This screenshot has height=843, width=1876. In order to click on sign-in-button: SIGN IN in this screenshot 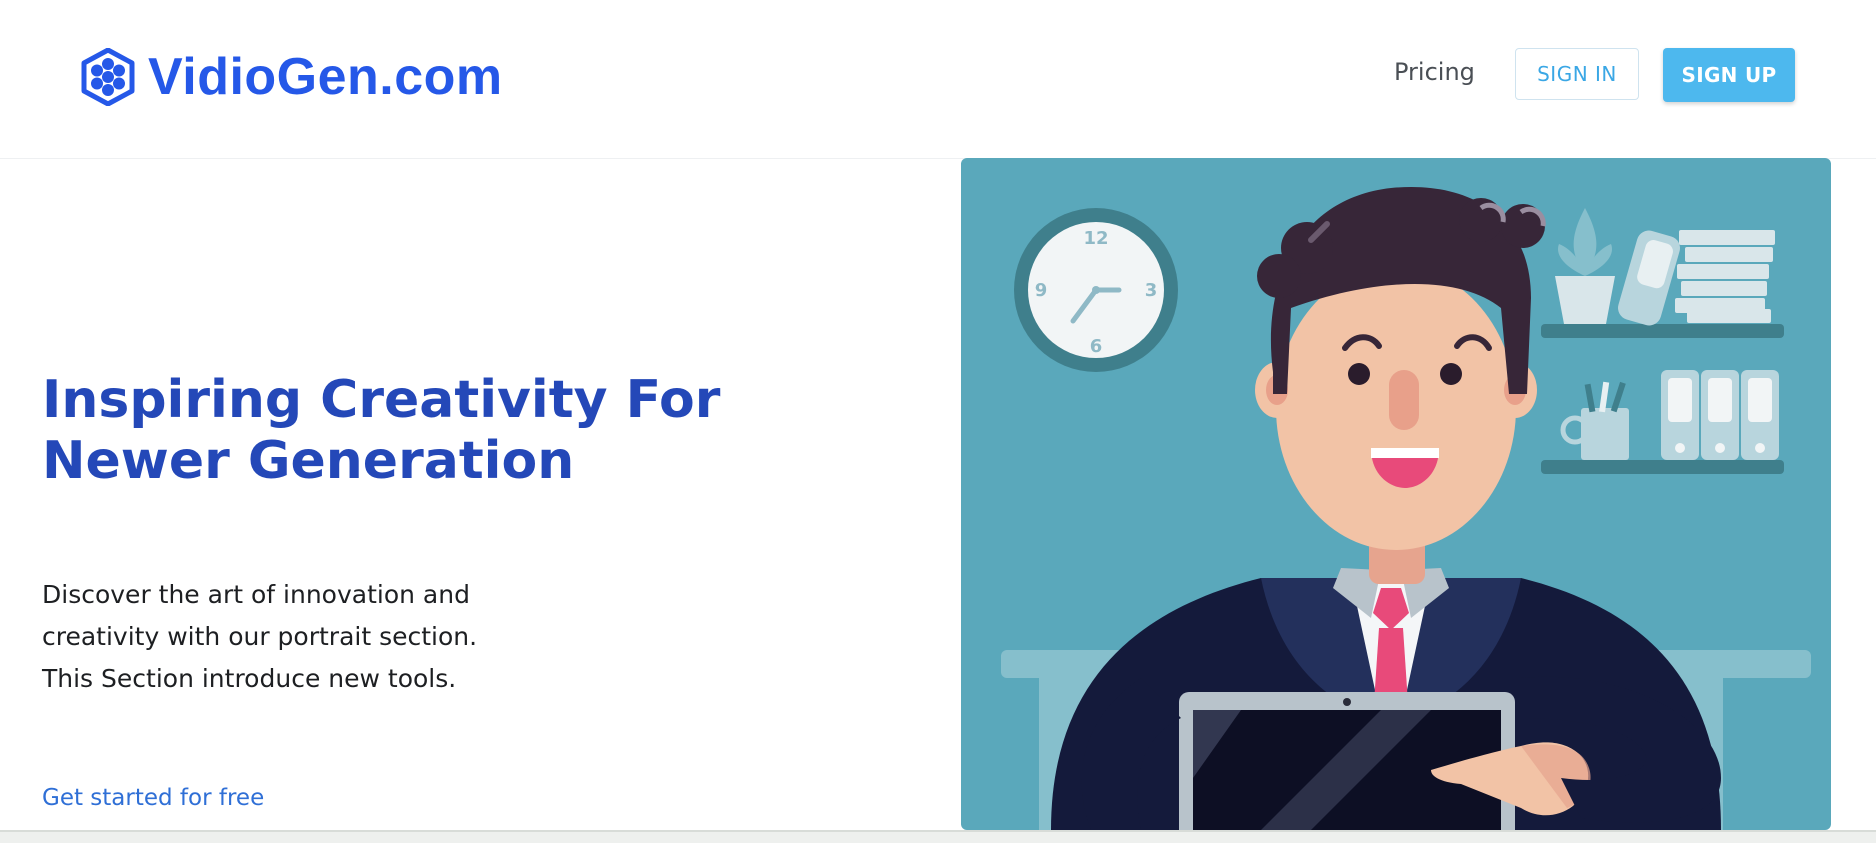, I will do `click(1577, 74)`.